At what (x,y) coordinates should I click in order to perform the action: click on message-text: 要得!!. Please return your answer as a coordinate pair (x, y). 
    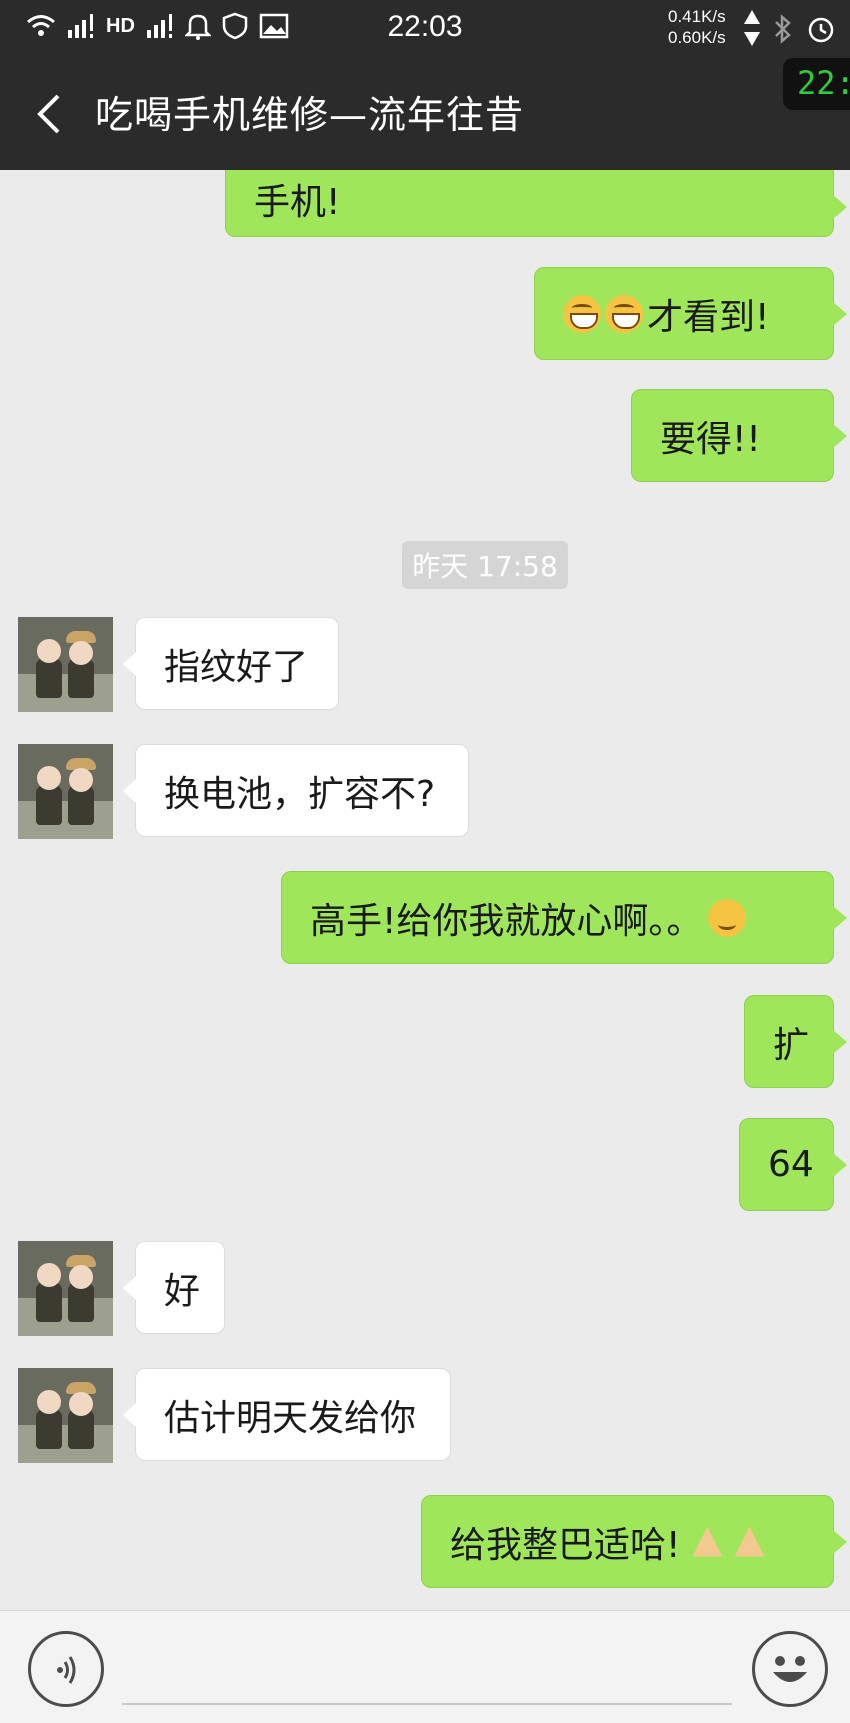
    Looking at the image, I should click on (710, 439).